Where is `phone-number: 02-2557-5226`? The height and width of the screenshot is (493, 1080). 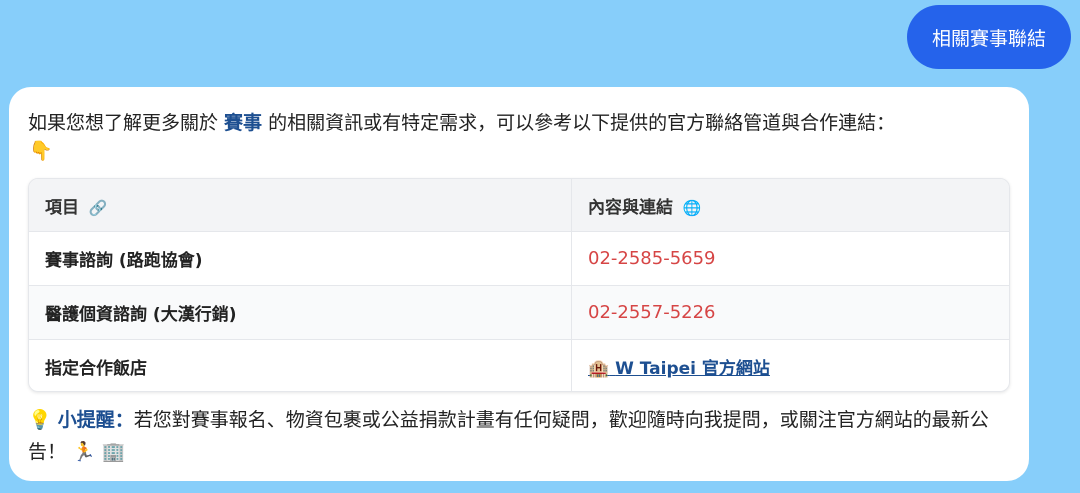
phone-number: 02-2557-5226 is located at coordinates (790, 312).